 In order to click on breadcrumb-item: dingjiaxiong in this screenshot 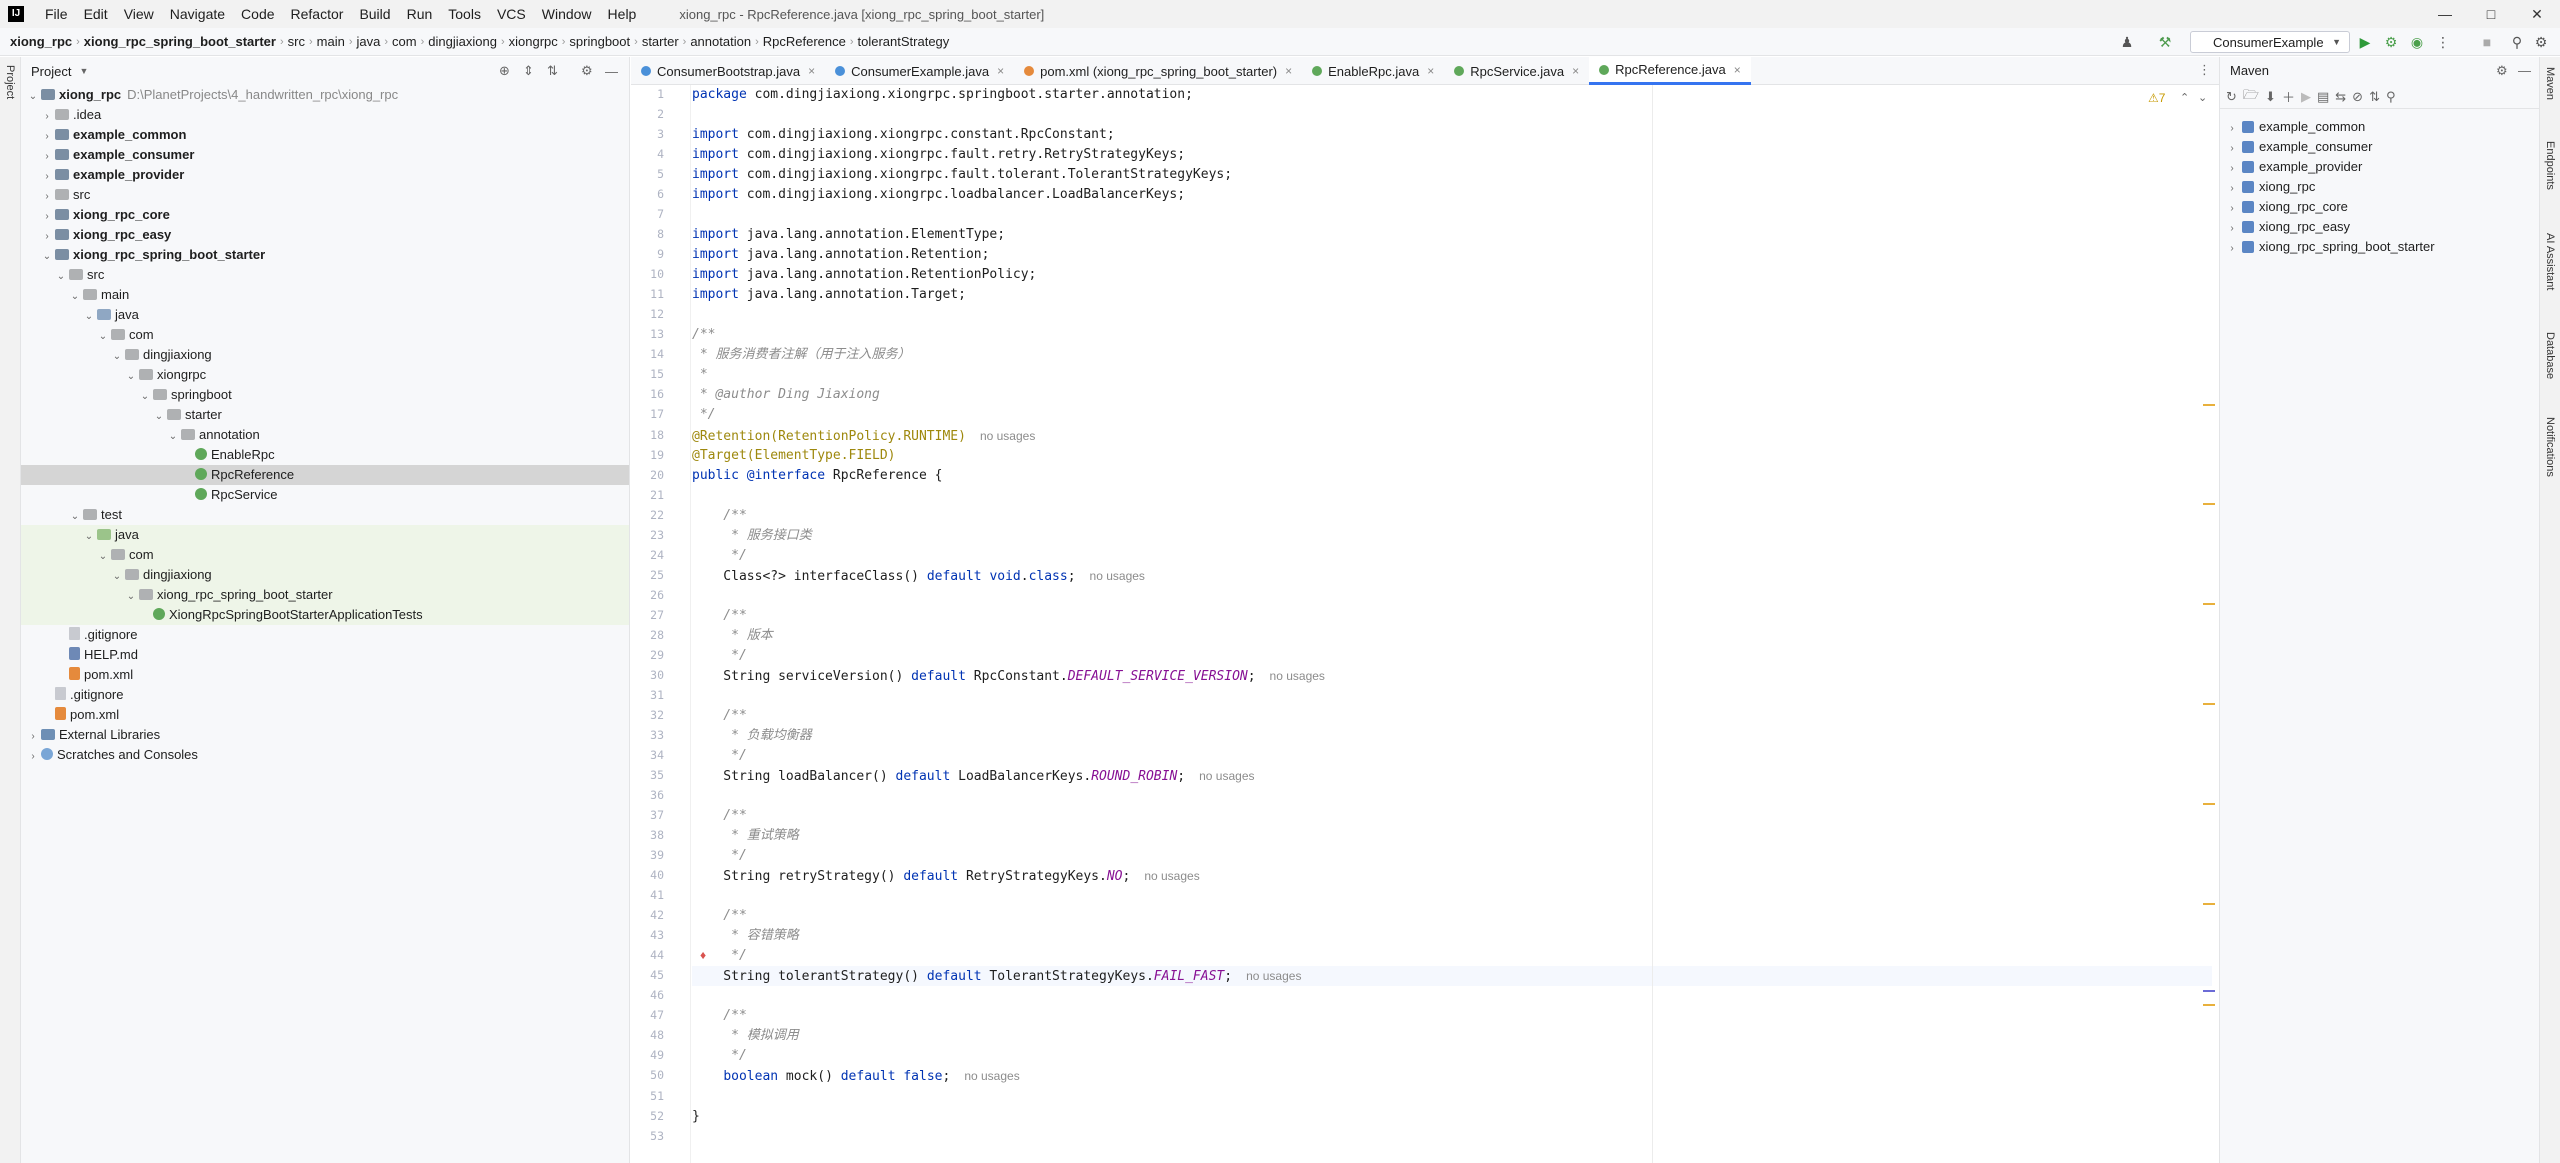, I will do `click(462, 41)`.